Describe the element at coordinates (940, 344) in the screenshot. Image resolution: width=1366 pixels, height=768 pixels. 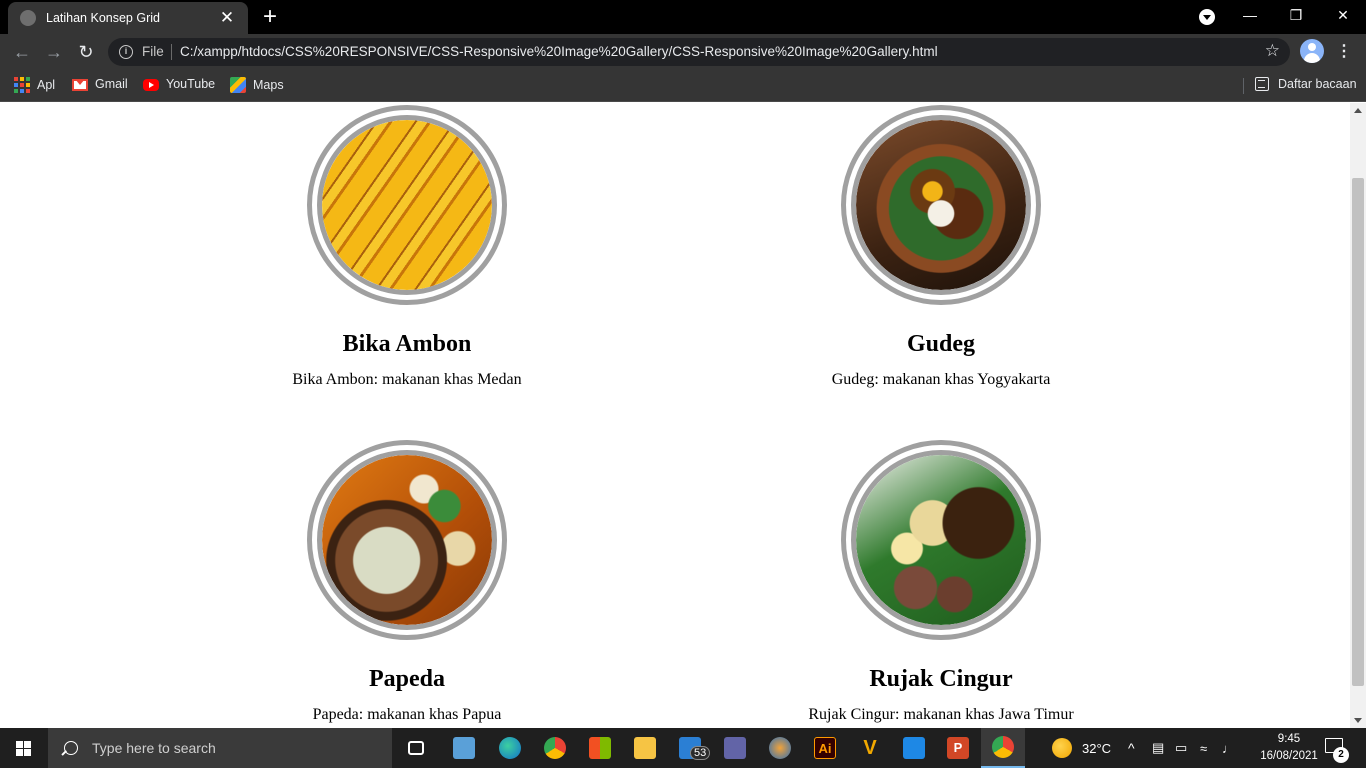
I see `item-title: Gudeg` at that location.